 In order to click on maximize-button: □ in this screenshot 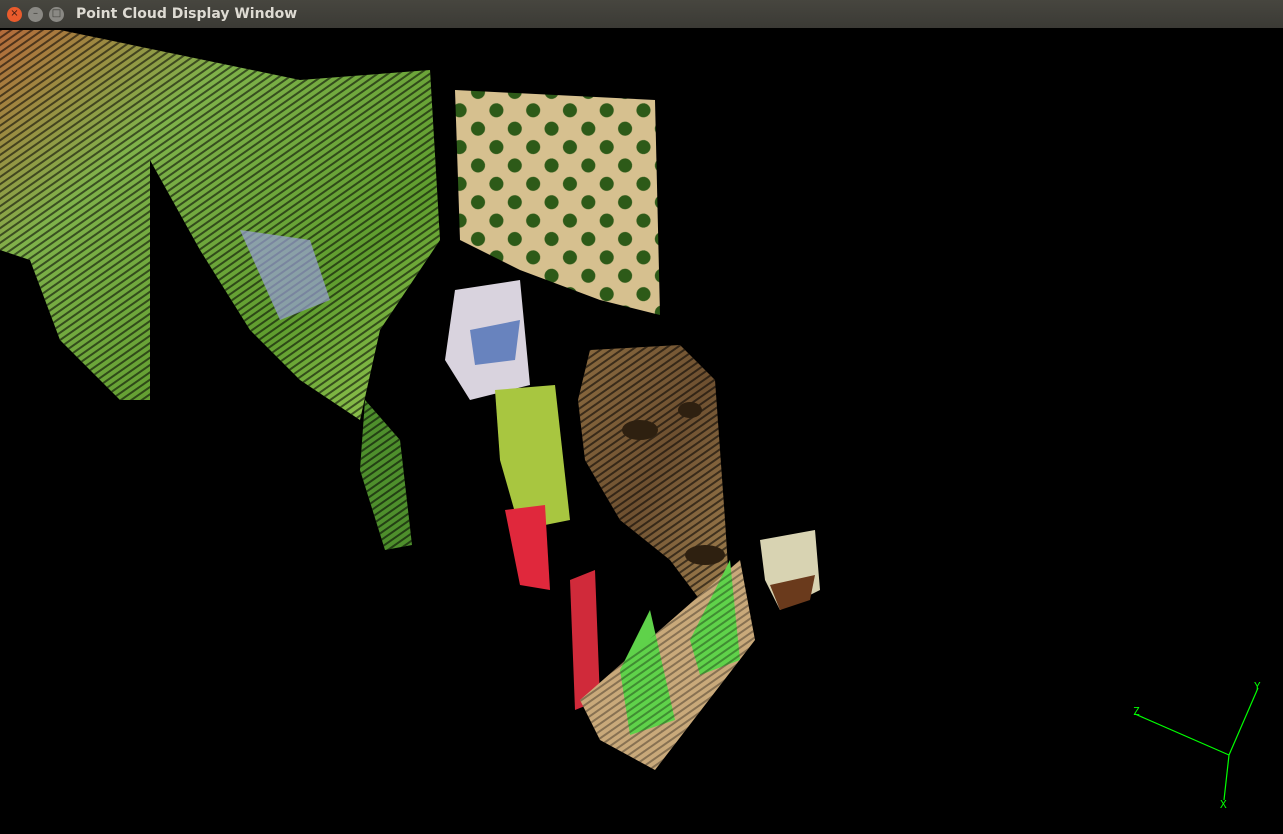, I will do `click(56, 14)`.